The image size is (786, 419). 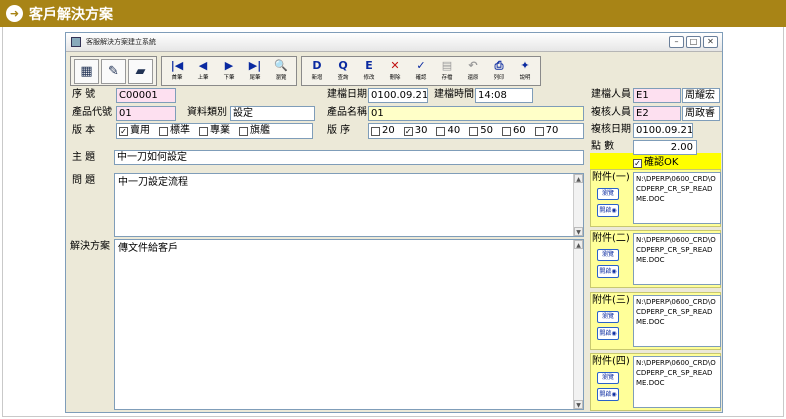 I want to click on confirm-ok-checkbox: ✓ 確認OK, so click(x=655, y=163).